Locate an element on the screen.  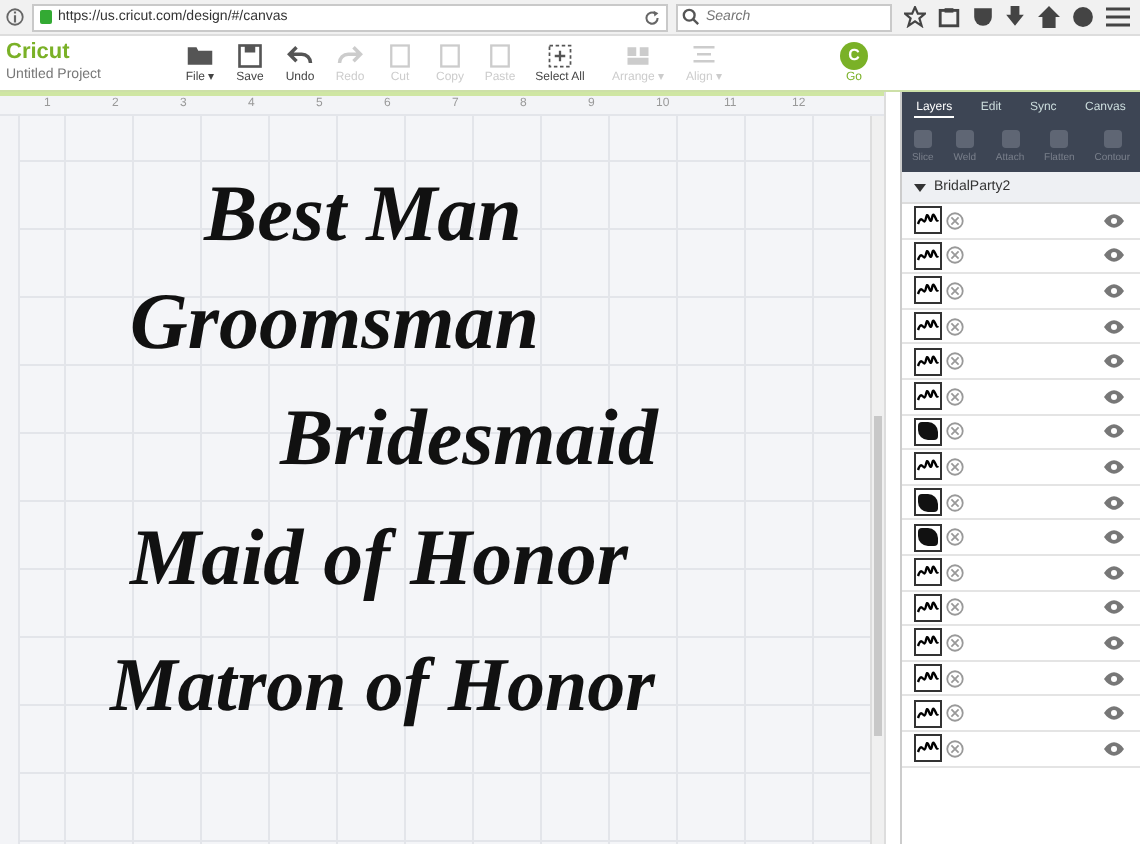
folder-icon is located at coordinates (200, 55).